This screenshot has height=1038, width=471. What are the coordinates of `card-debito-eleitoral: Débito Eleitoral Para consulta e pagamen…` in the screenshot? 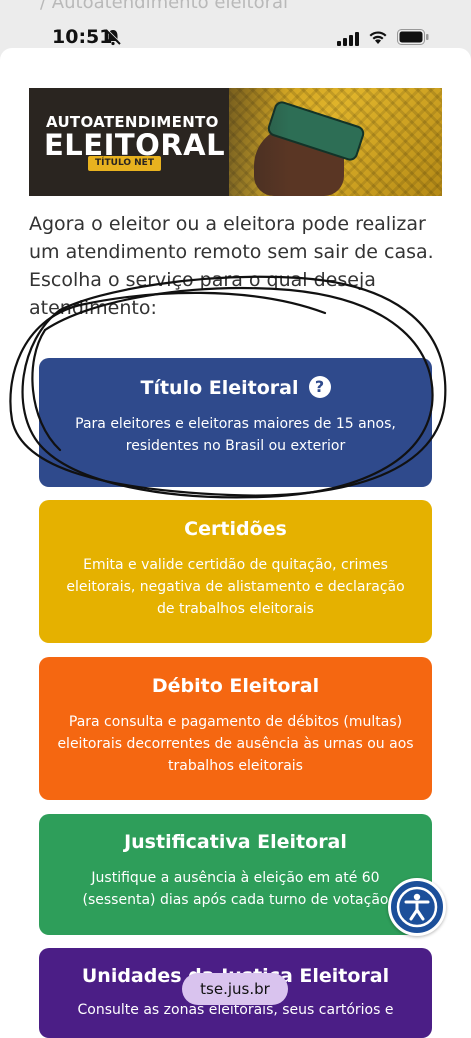 It's located at (235, 728).